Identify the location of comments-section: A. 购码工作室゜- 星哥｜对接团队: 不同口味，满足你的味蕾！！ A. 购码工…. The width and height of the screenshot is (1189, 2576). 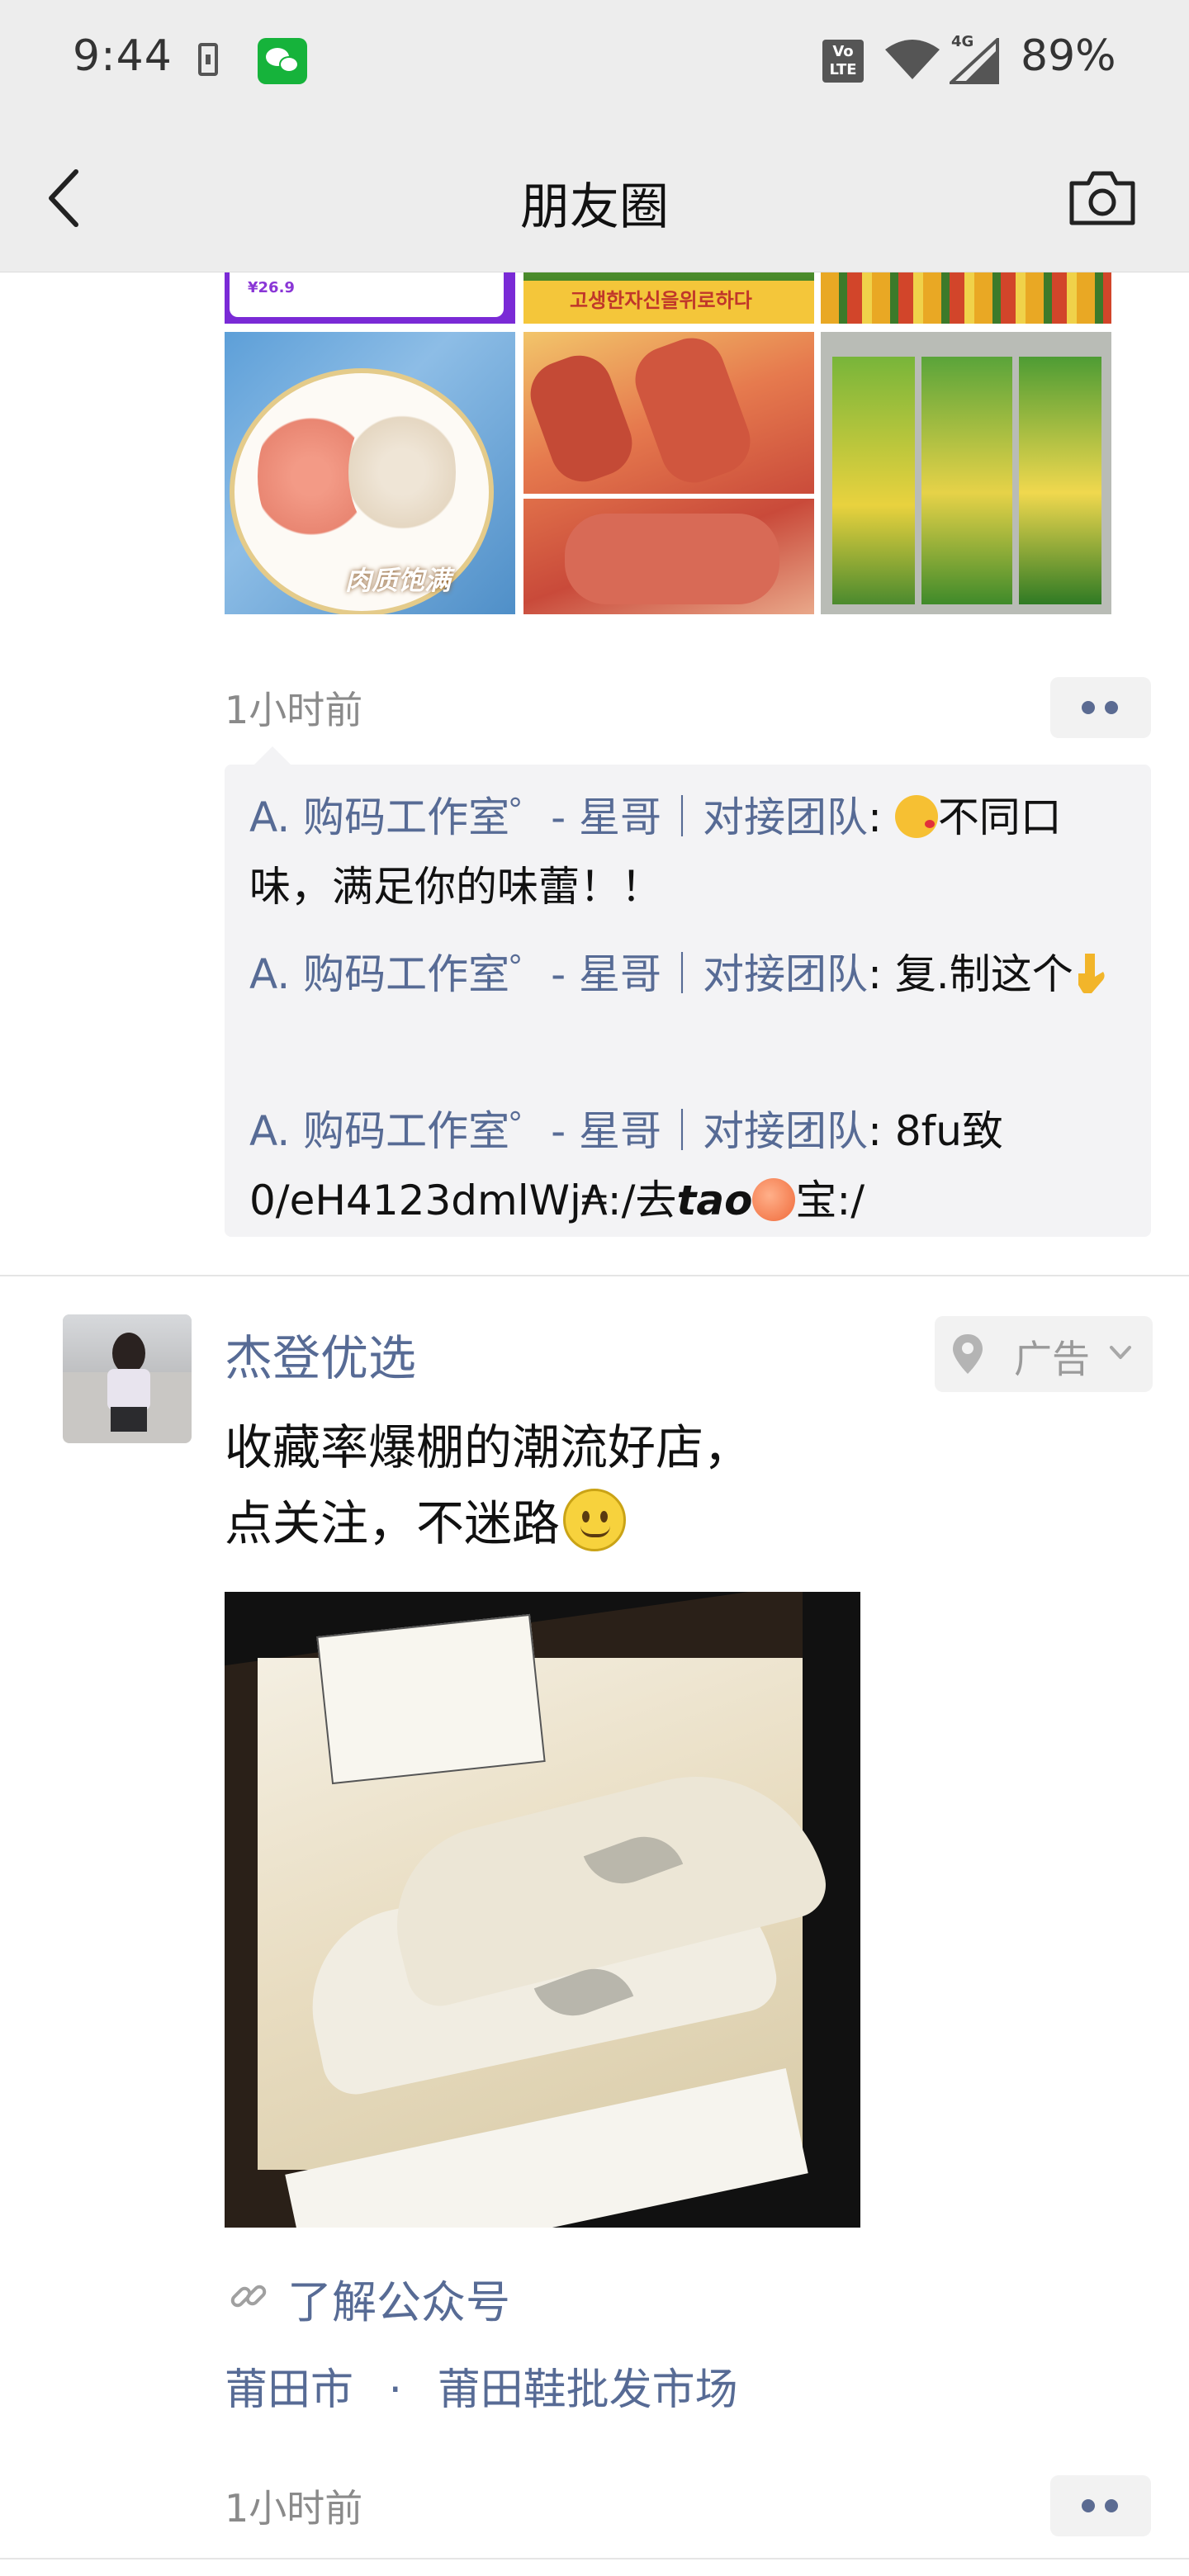
(688, 991).